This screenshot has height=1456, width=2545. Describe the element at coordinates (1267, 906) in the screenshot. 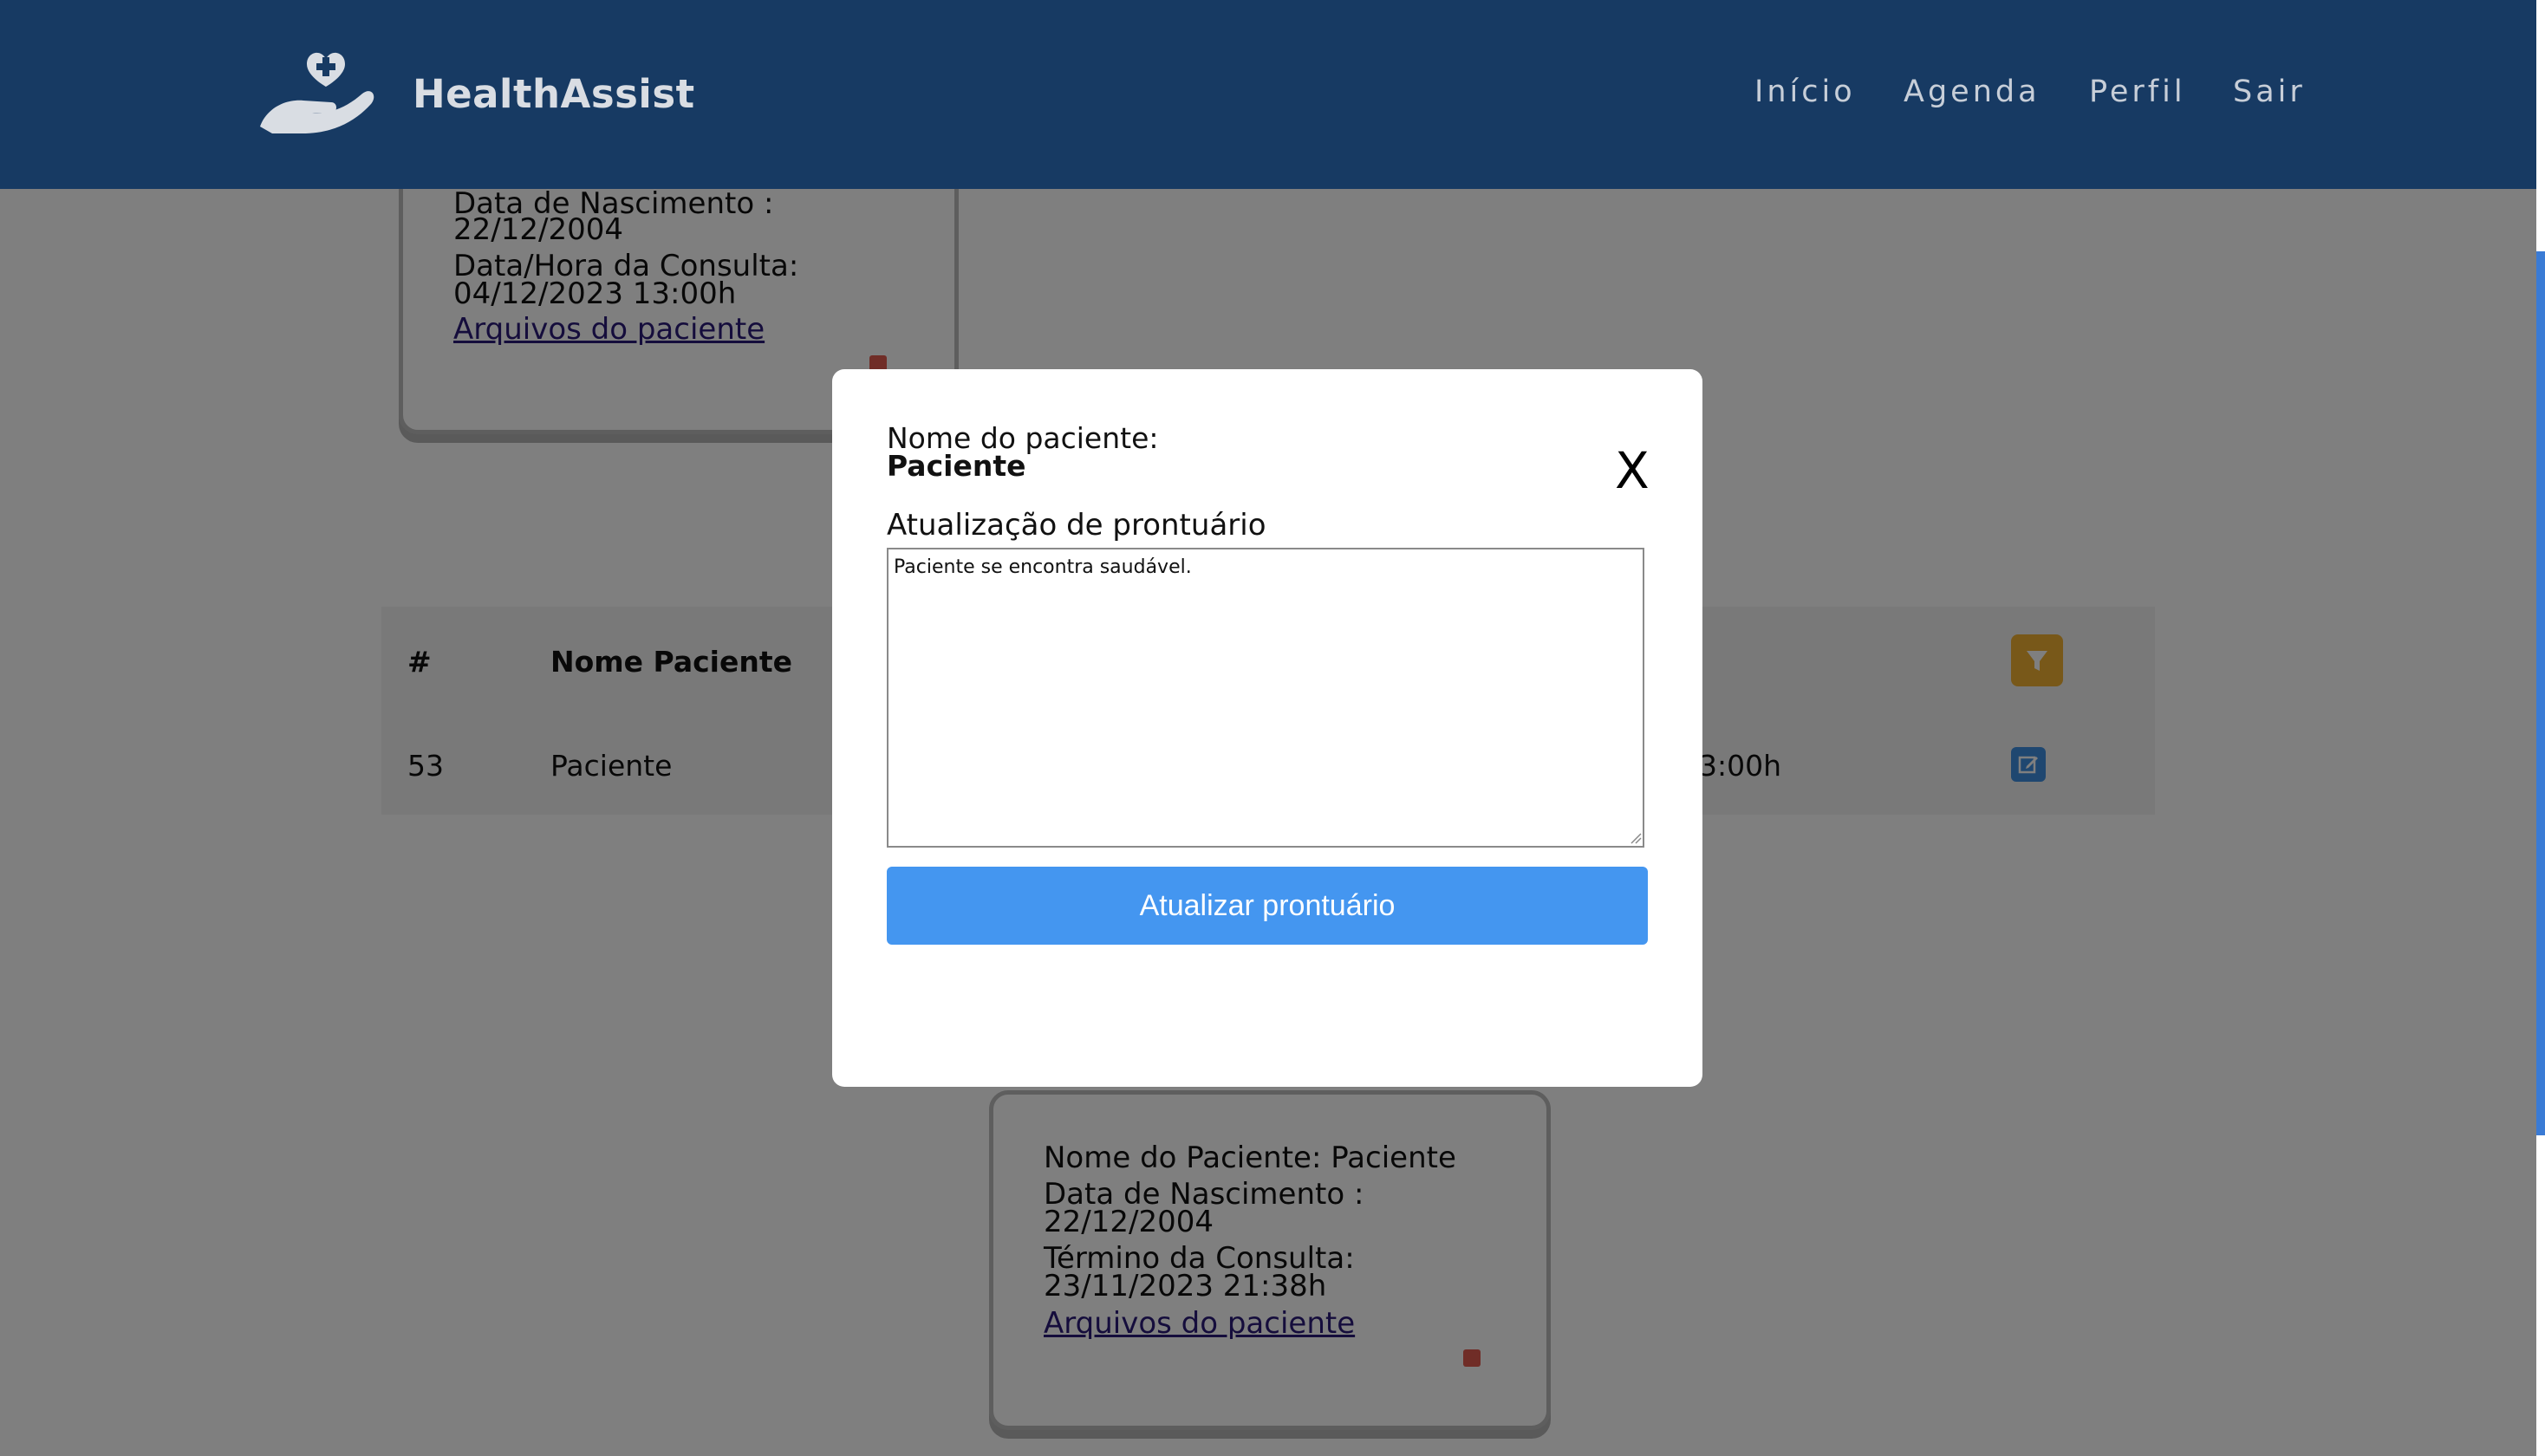

I see `update-record-button: Atualizar prontuário` at that location.